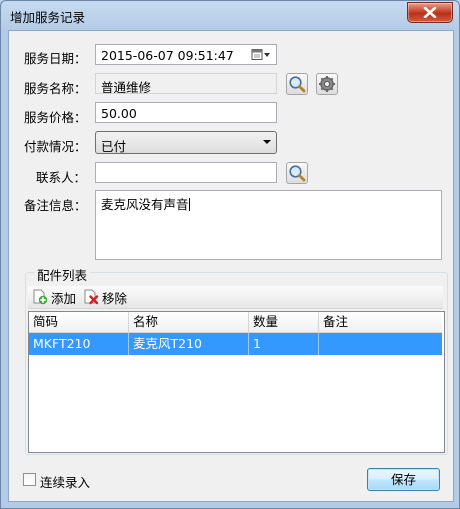 The image size is (460, 509). I want to click on search-button, so click(297, 84).